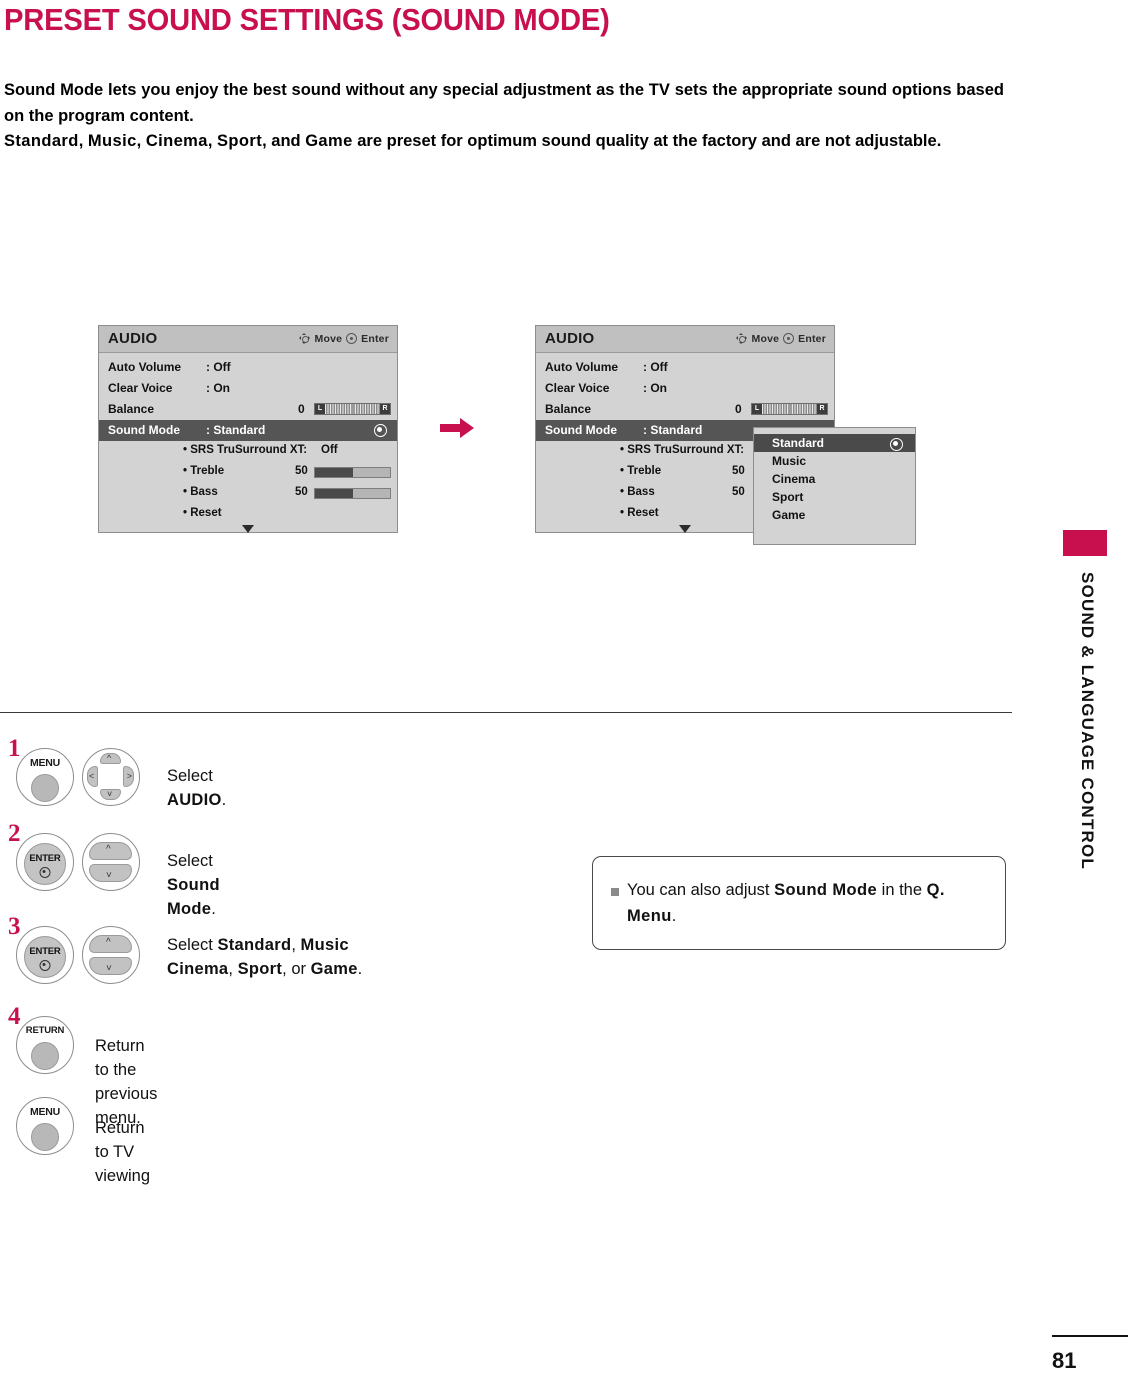  I want to click on bass-slider, so click(352, 493).